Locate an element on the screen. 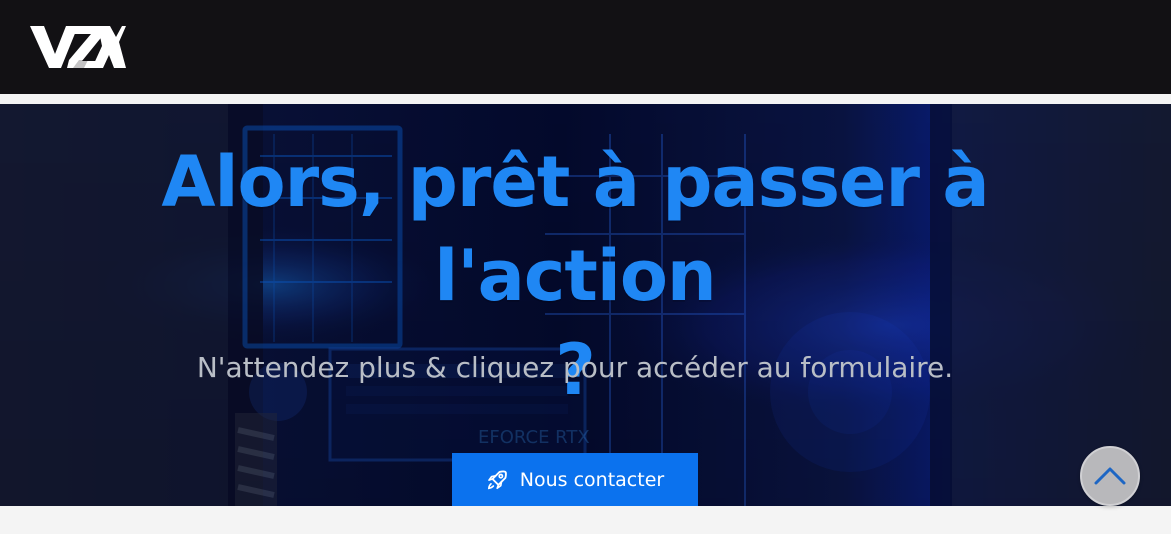 The width and height of the screenshot is (1171, 534). scroll-to-top-button is located at coordinates (1110, 476).